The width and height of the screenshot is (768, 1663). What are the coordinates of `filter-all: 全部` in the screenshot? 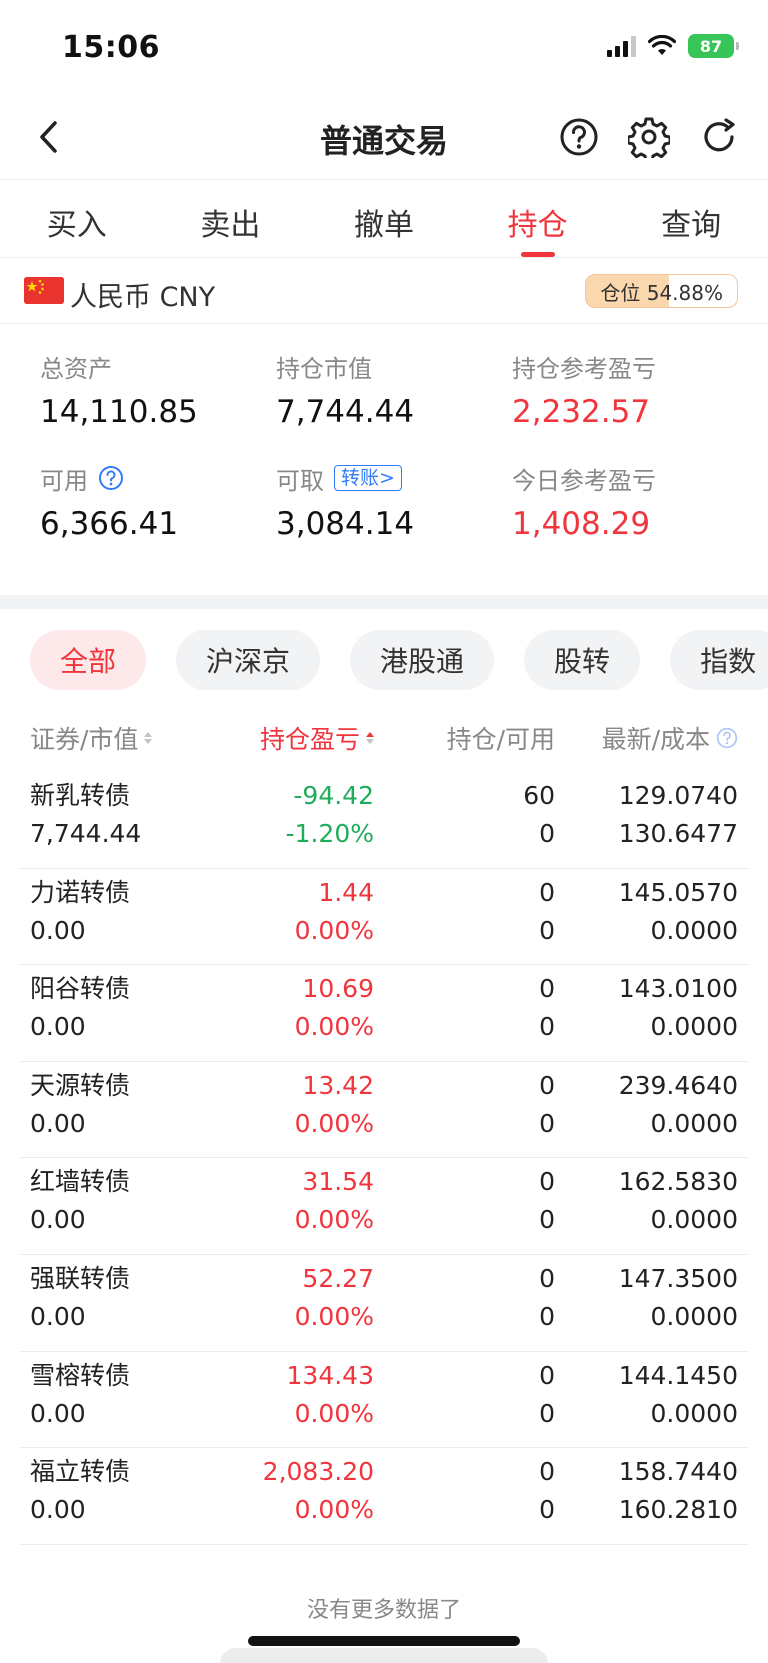 It's located at (88, 660).